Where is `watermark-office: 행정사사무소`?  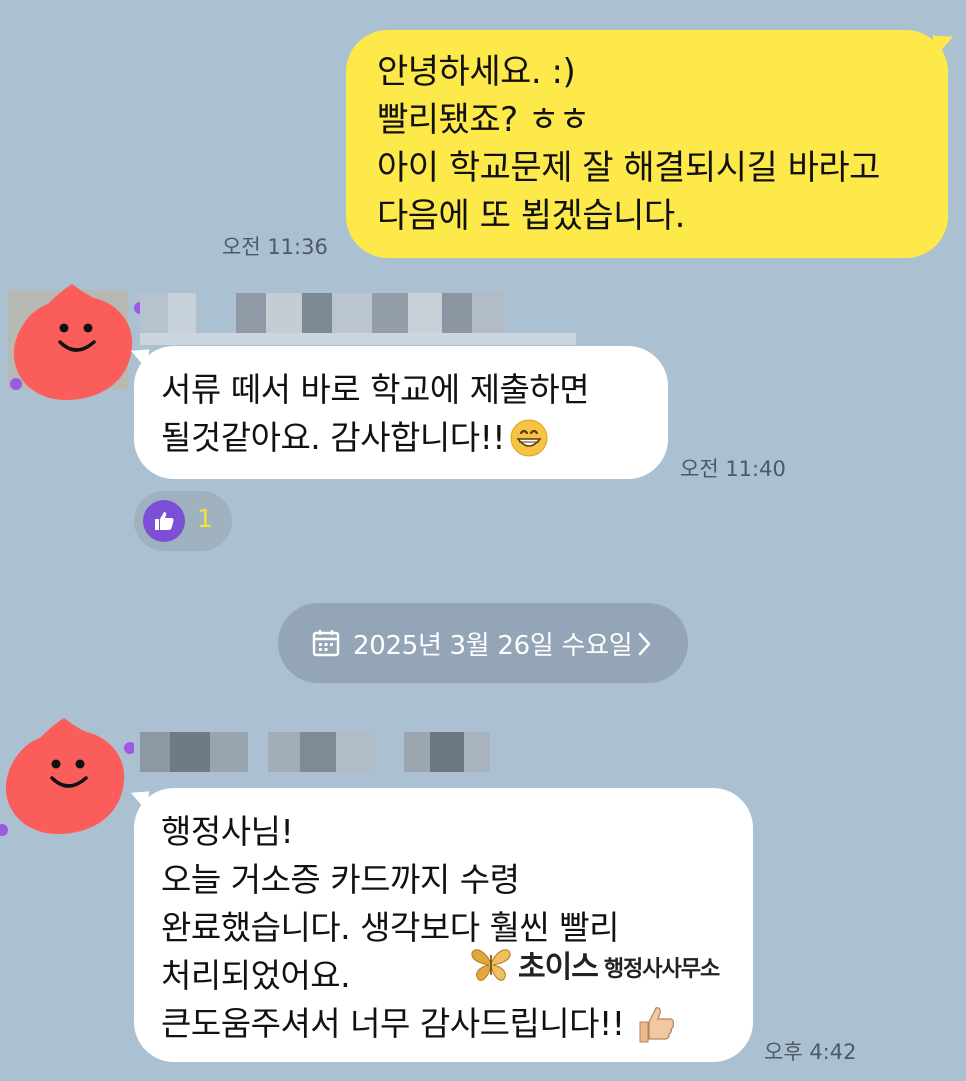
watermark-office: 행정사사무소 is located at coordinates (661, 969).